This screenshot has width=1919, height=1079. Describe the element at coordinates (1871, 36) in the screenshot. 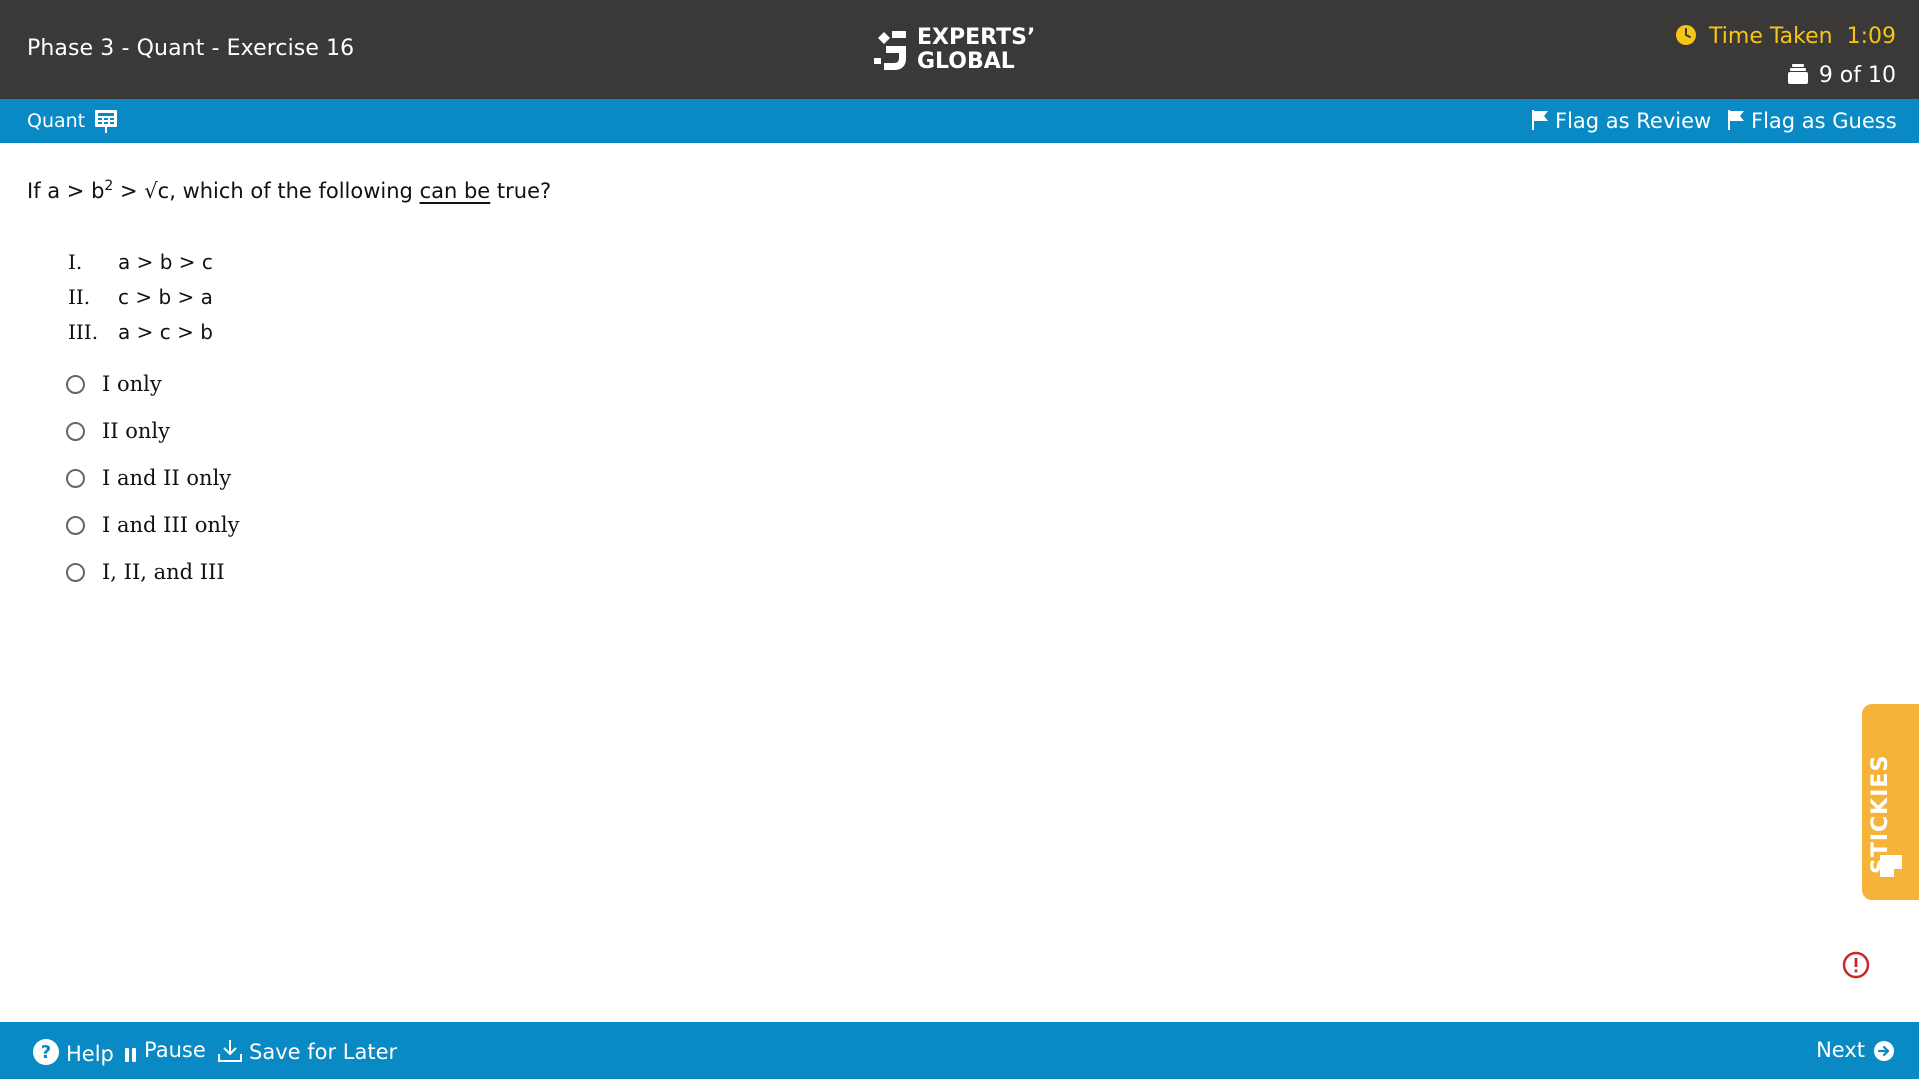

I see `timer-value: 1:09` at that location.